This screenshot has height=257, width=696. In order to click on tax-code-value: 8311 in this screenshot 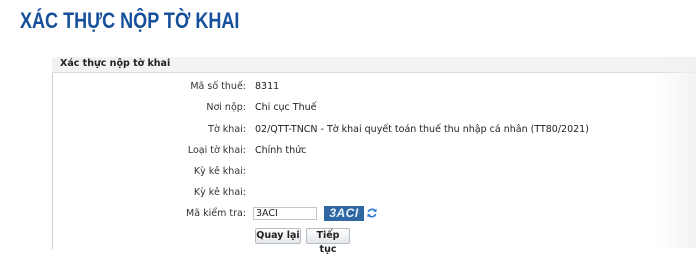, I will do `click(267, 86)`.